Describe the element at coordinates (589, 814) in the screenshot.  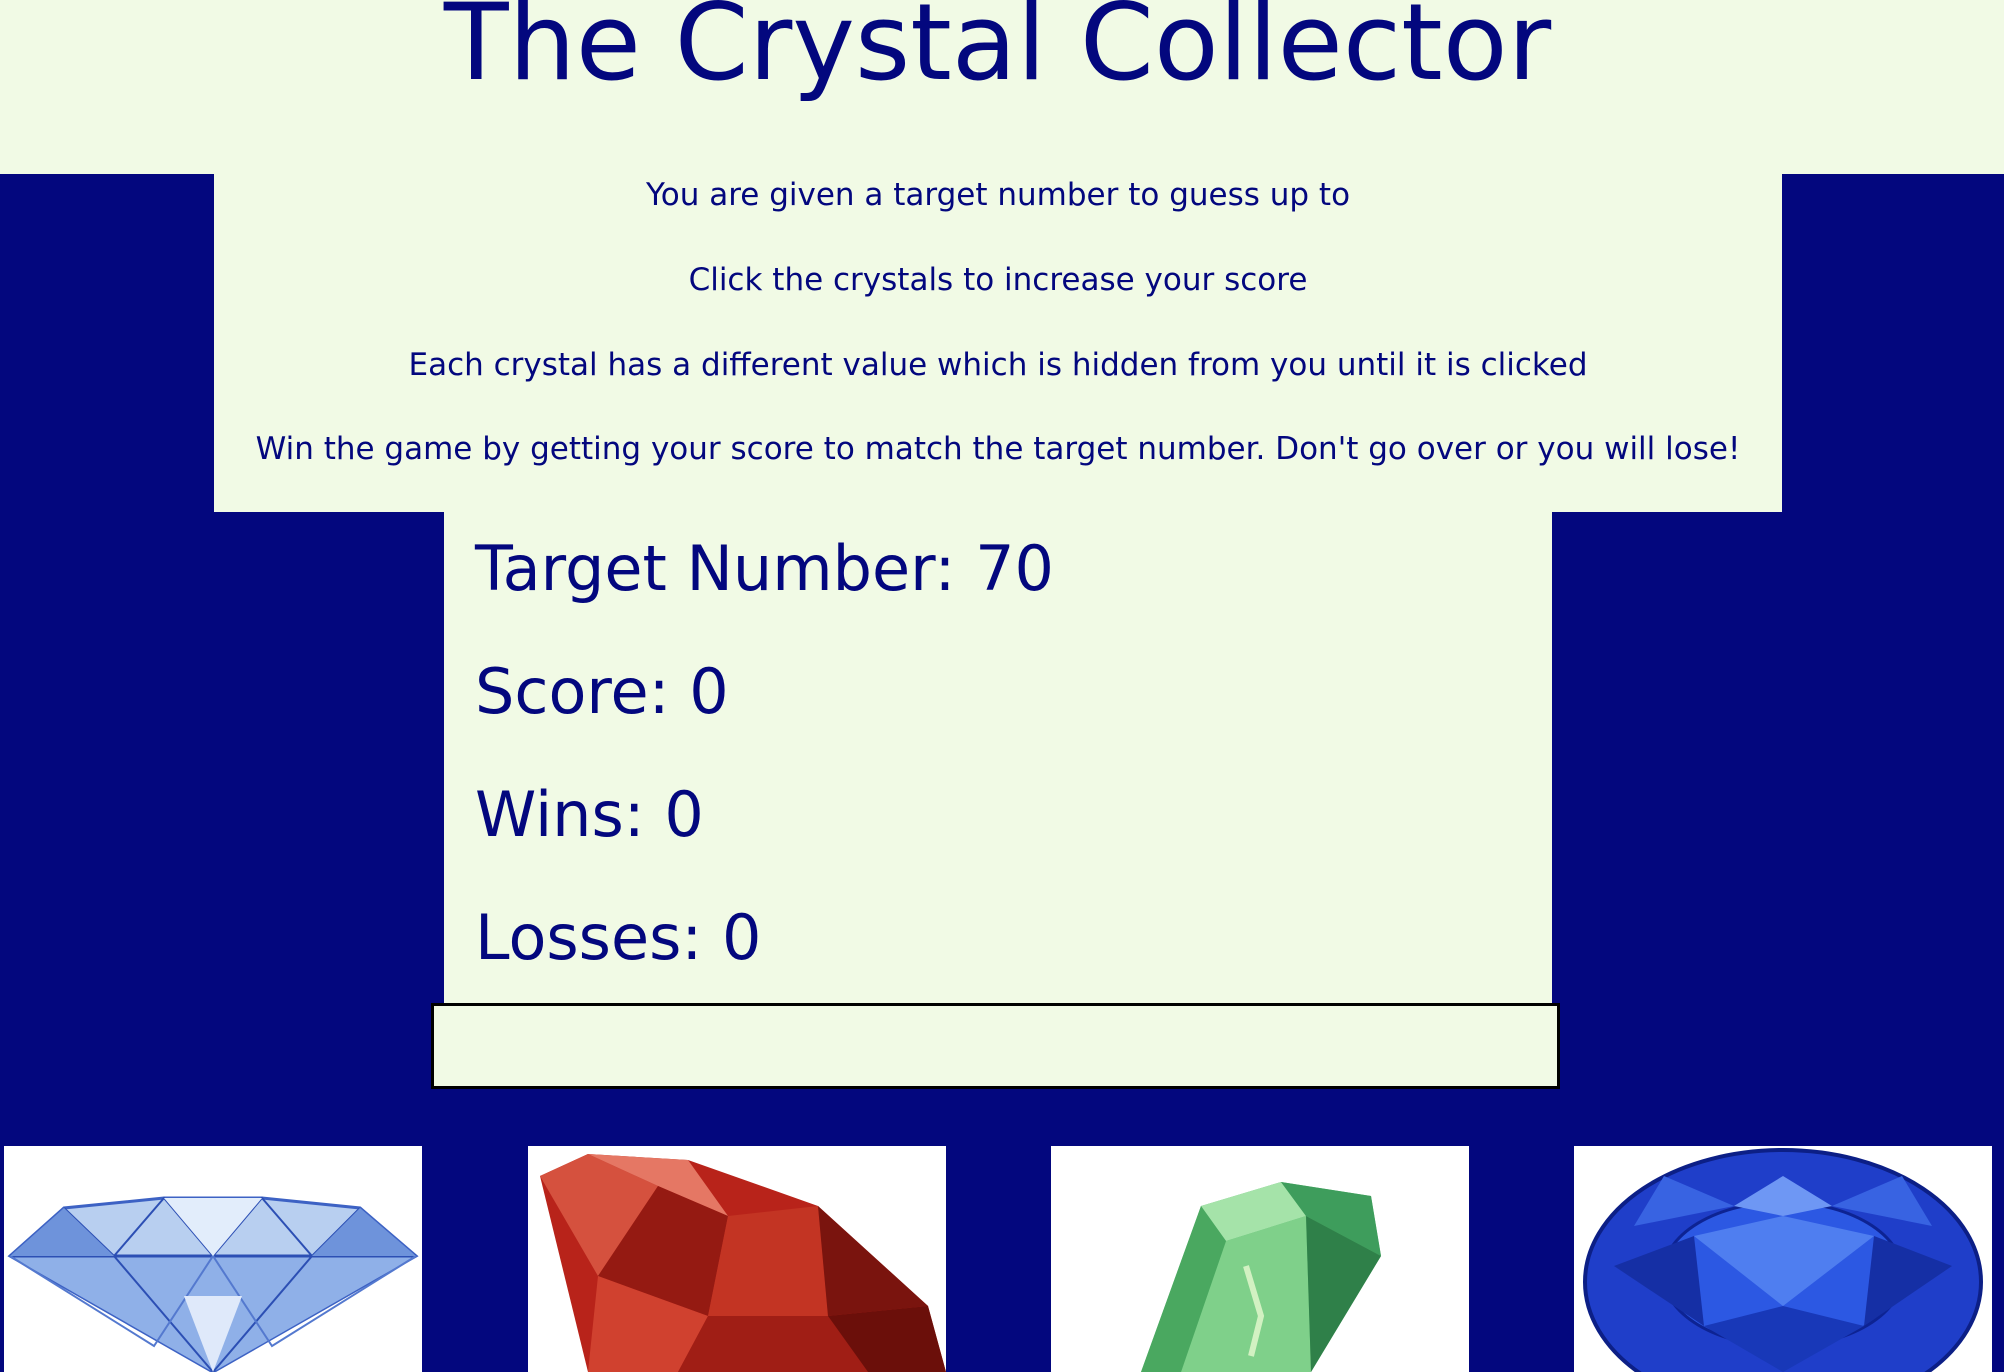
I see `wins: Wins: 0` at that location.